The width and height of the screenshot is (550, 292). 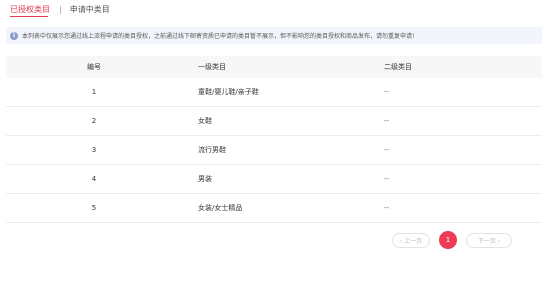 What do you see at coordinates (398, 67) in the screenshot?
I see `header-level2: 二级类目` at bounding box center [398, 67].